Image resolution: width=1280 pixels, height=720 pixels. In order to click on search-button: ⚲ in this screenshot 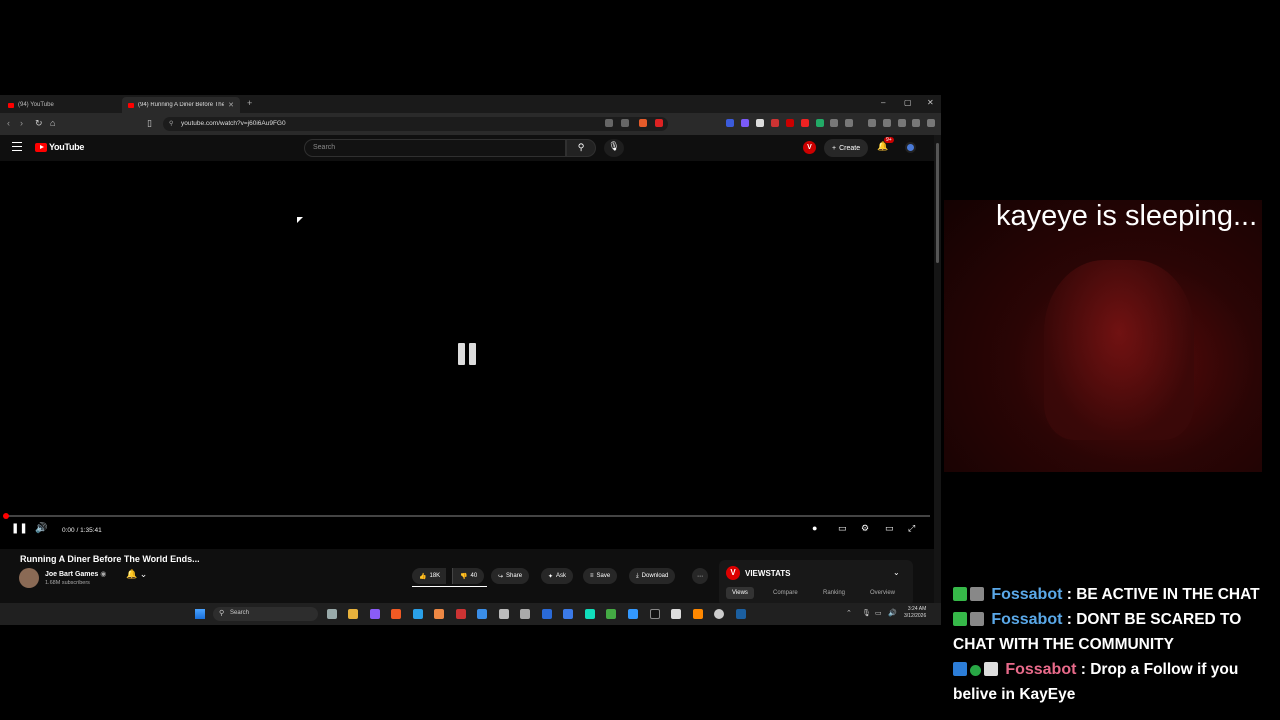, I will do `click(581, 148)`.